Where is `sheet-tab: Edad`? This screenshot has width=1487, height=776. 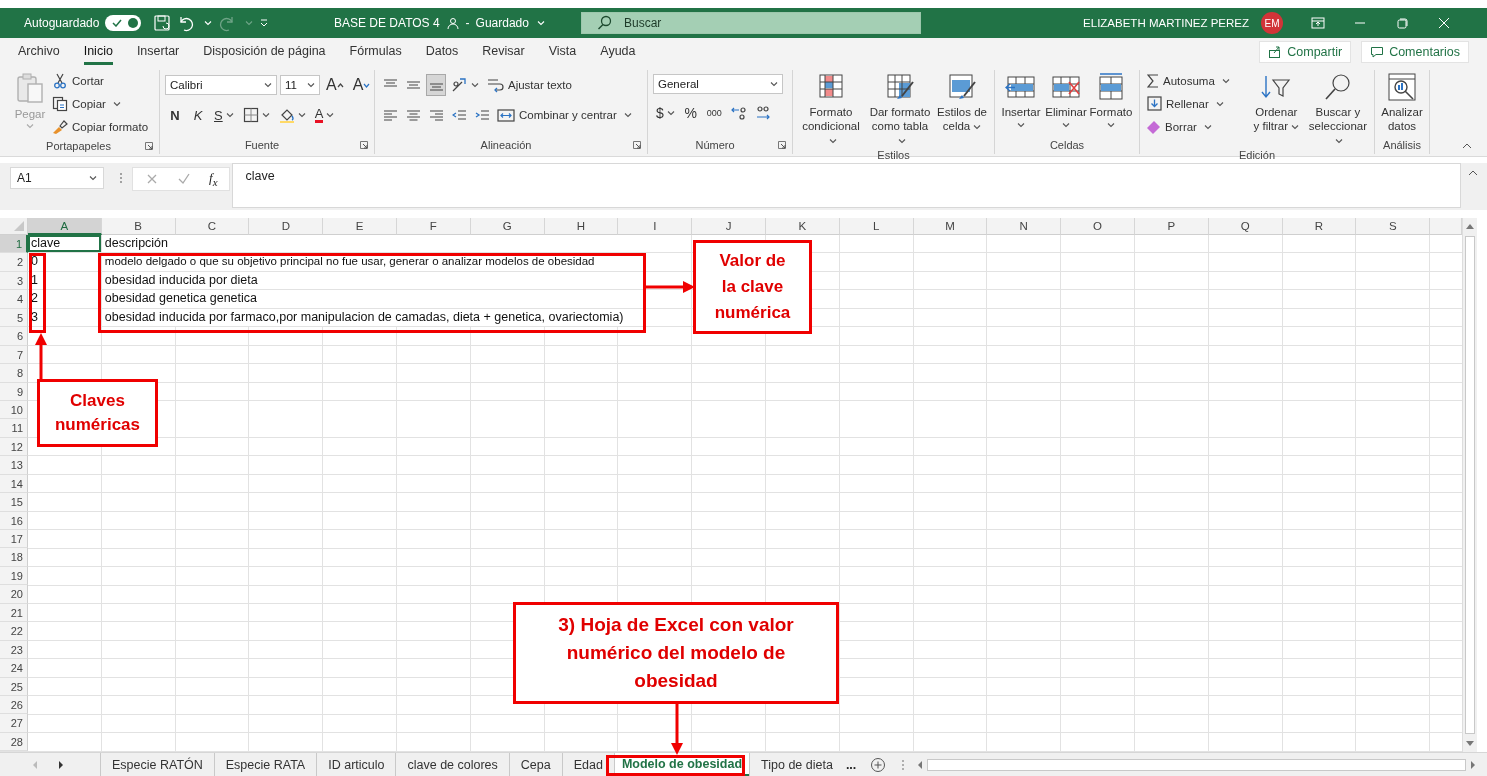
sheet-tab: Edad is located at coordinates (587, 764).